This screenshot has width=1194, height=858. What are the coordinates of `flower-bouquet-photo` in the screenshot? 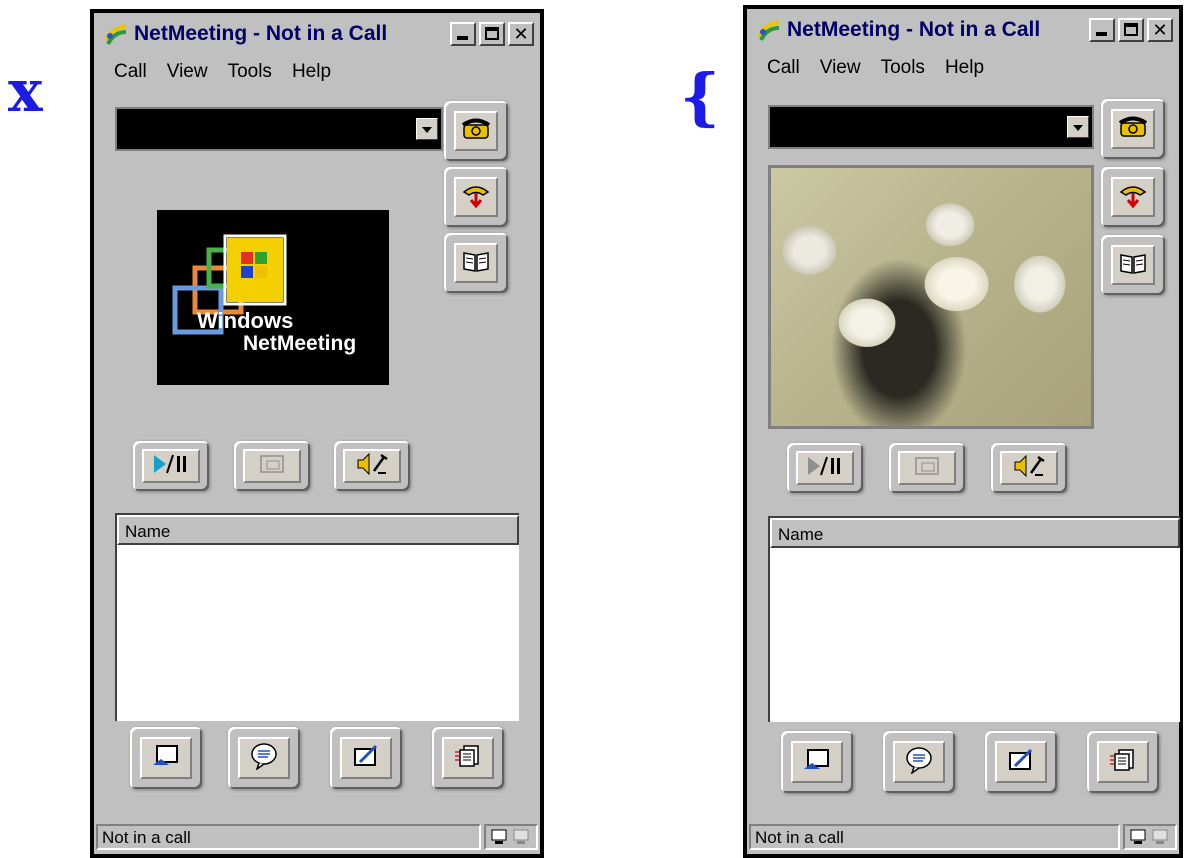 It's located at (931, 297).